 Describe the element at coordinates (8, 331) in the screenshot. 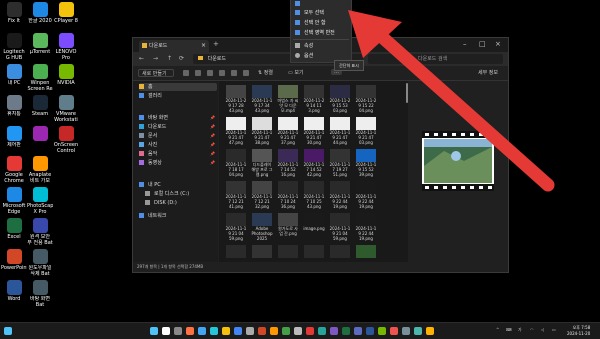

I see `widgets-icon` at that location.